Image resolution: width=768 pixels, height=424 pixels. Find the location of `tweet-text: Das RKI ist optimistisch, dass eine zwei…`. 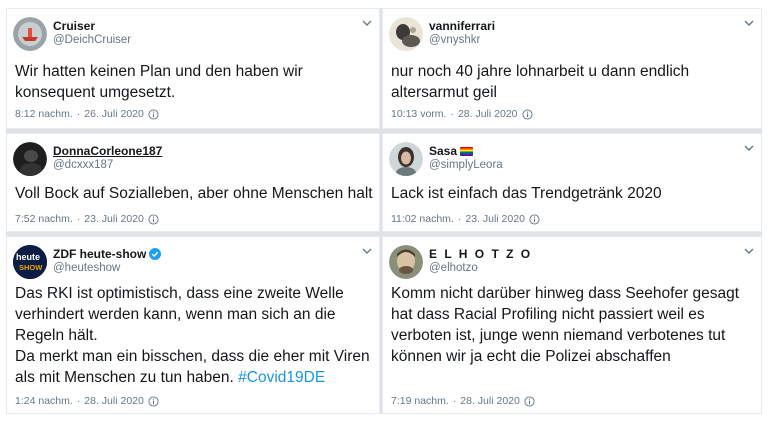

tweet-text: Das RKI ist optimistisch, dass eine zwei… is located at coordinates (194, 335).